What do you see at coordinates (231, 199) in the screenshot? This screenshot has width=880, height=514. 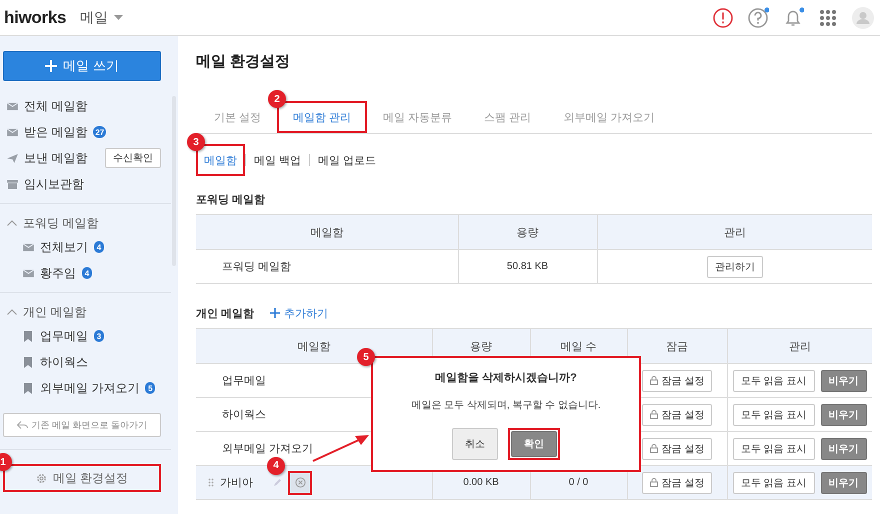 I see `section-heading: 포워딩 메일함` at bounding box center [231, 199].